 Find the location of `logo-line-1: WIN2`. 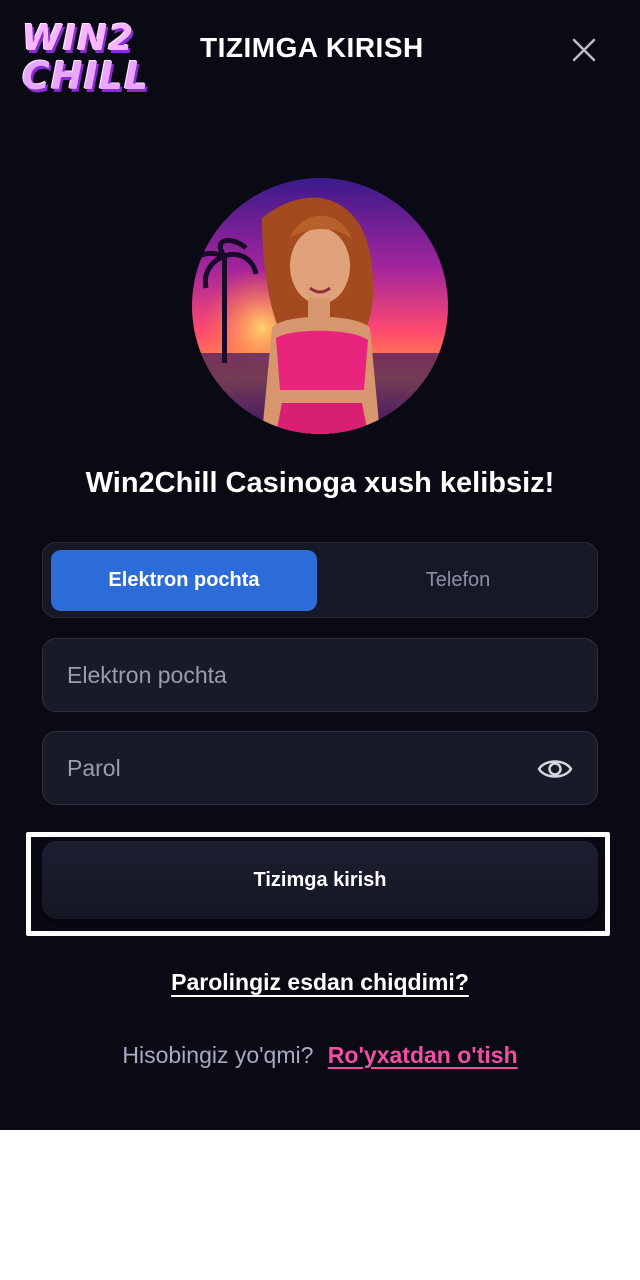

logo-line-1: WIN2 is located at coordinates (78, 38).